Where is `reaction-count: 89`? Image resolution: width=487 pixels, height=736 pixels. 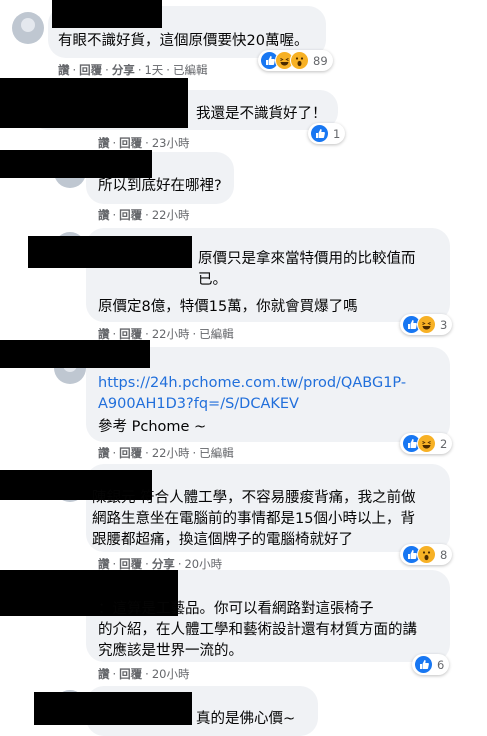 reaction-count: 89 is located at coordinates (320, 60).